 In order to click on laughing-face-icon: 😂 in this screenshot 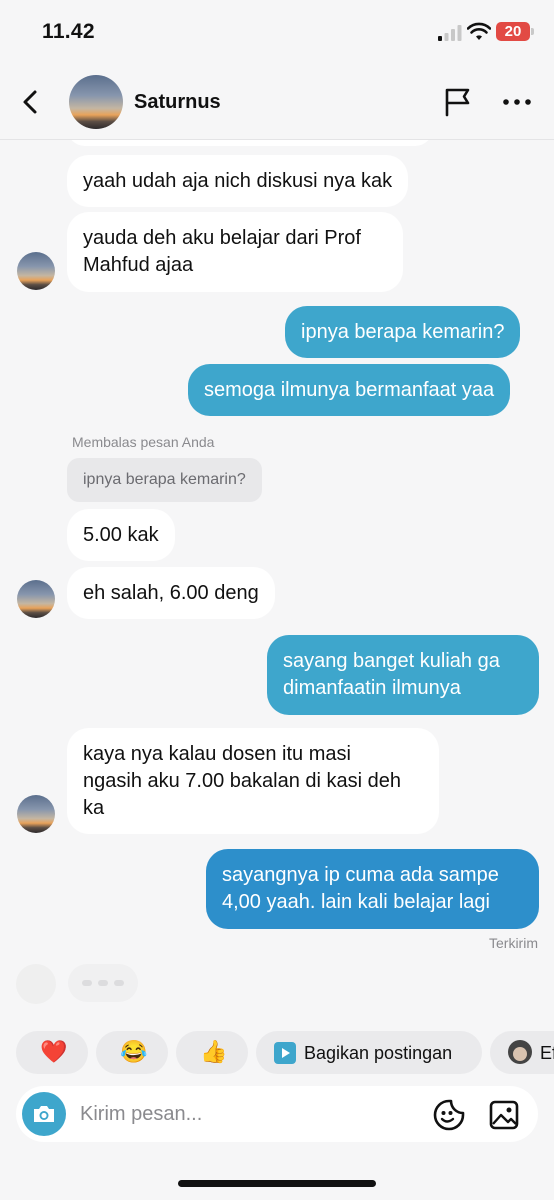, I will do `click(134, 1051)`.